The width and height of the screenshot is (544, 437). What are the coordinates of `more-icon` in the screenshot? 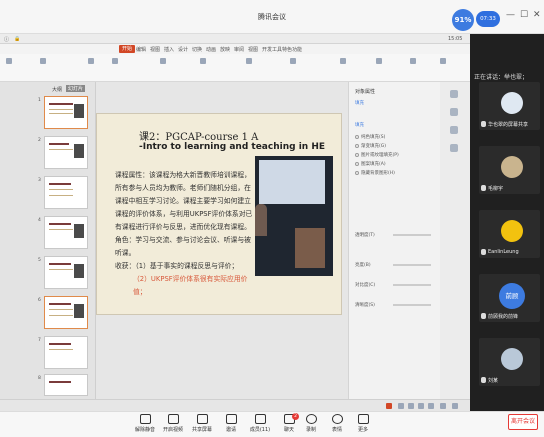 It's located at (363, 419).